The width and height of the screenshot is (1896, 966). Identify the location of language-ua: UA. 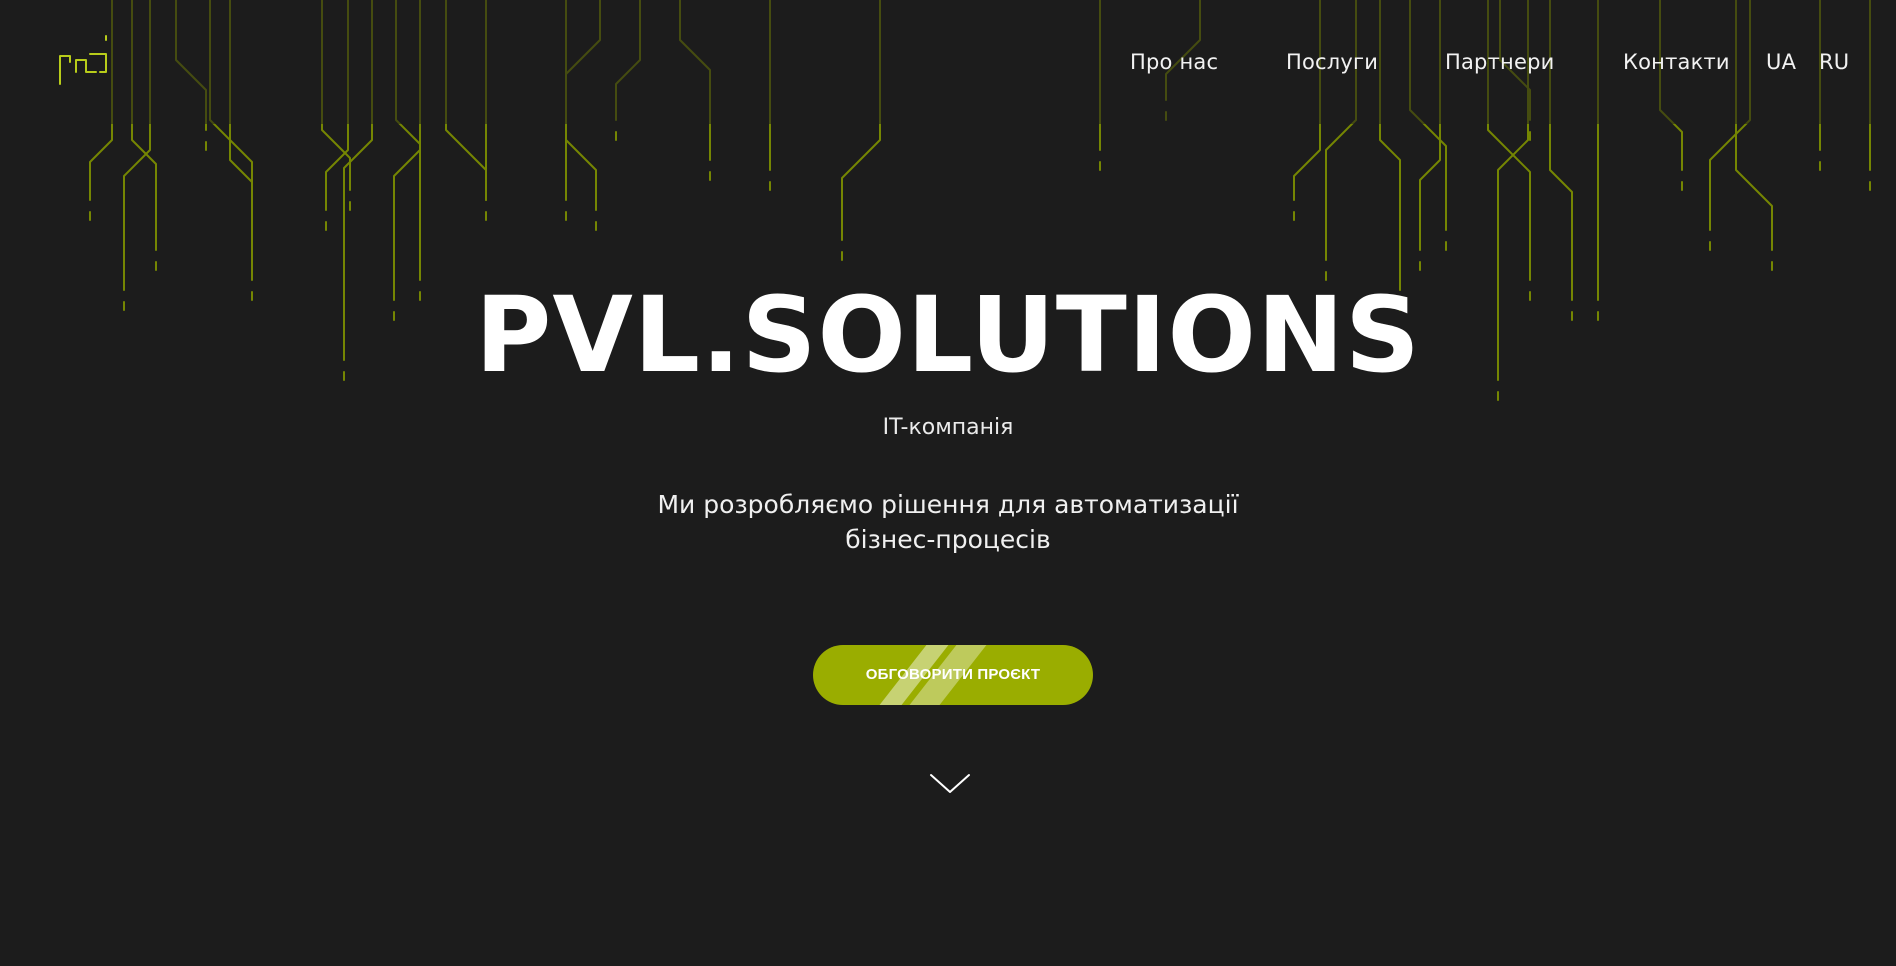
(1781, 62).